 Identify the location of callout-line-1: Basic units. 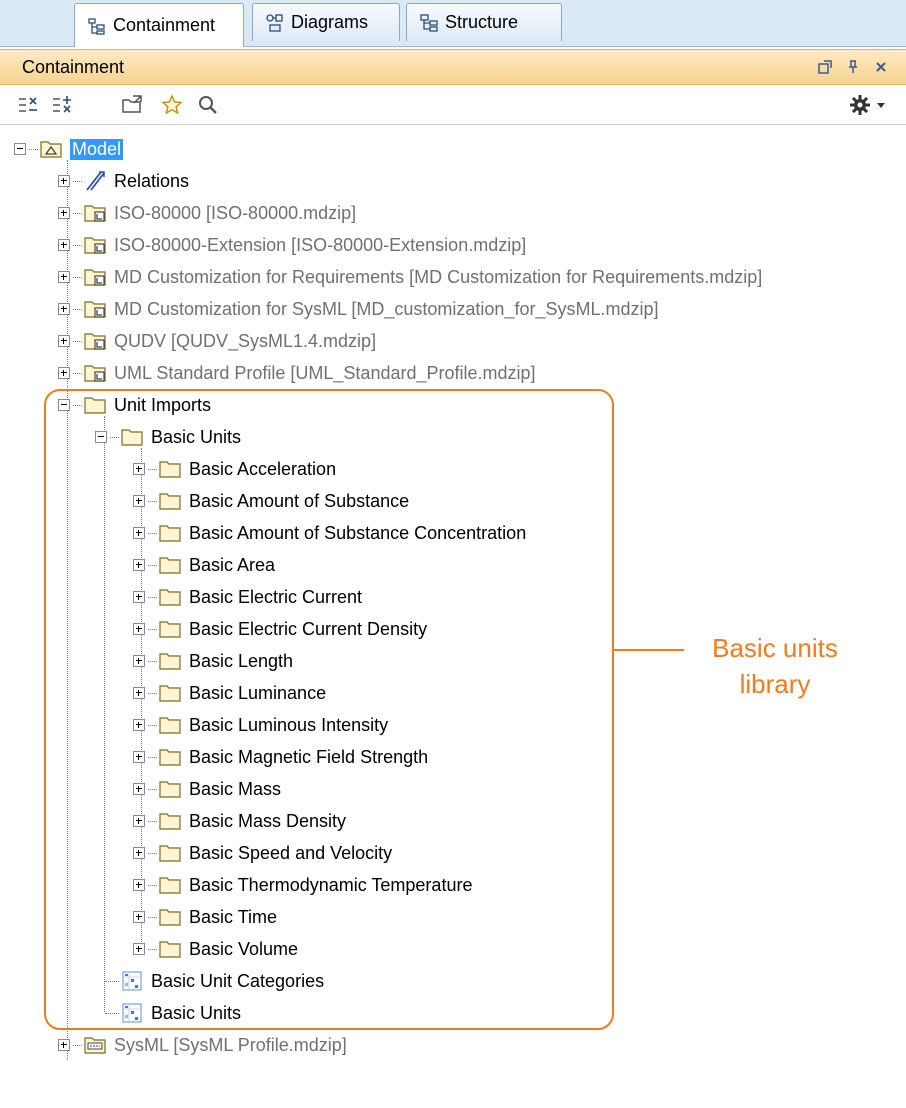
(775, 648).